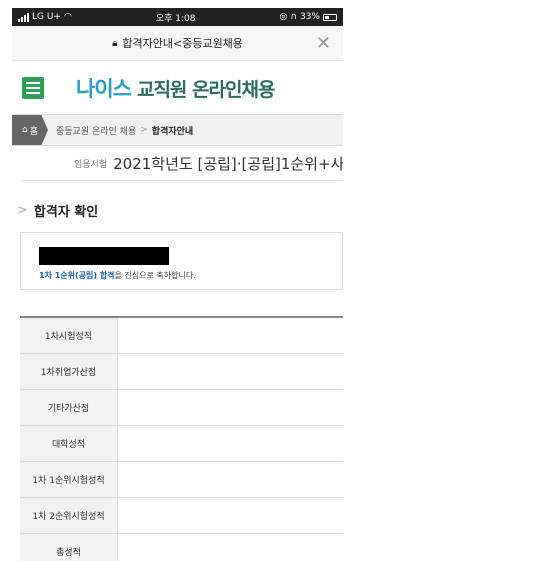  I want to click on browser-title-bar: 🔒︎ 합격자안내<중등교원채용 ✕, so click(177, 43).